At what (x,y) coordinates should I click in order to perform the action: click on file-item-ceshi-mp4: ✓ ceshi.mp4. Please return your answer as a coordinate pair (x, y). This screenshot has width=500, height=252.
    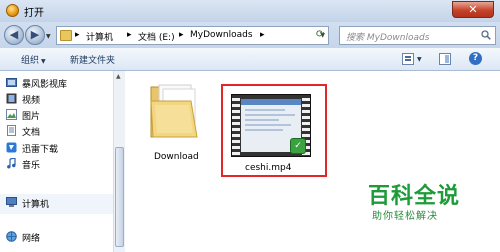
    Looking at the image, I should click on (274, 130).